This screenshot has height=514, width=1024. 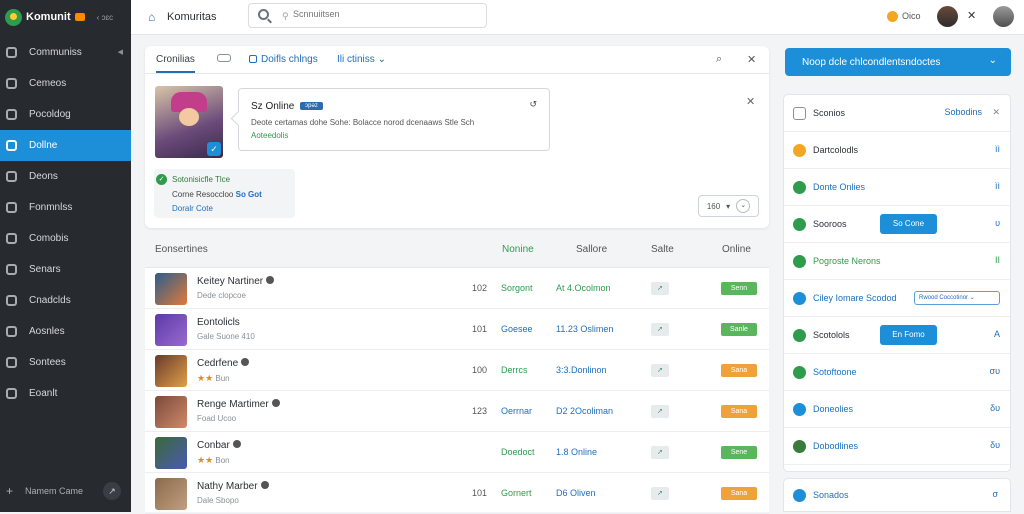 What do you see at coordinates (995, 494) in the screenshot?
I see `right-row-action: σ` at bounding box center [995, 494].